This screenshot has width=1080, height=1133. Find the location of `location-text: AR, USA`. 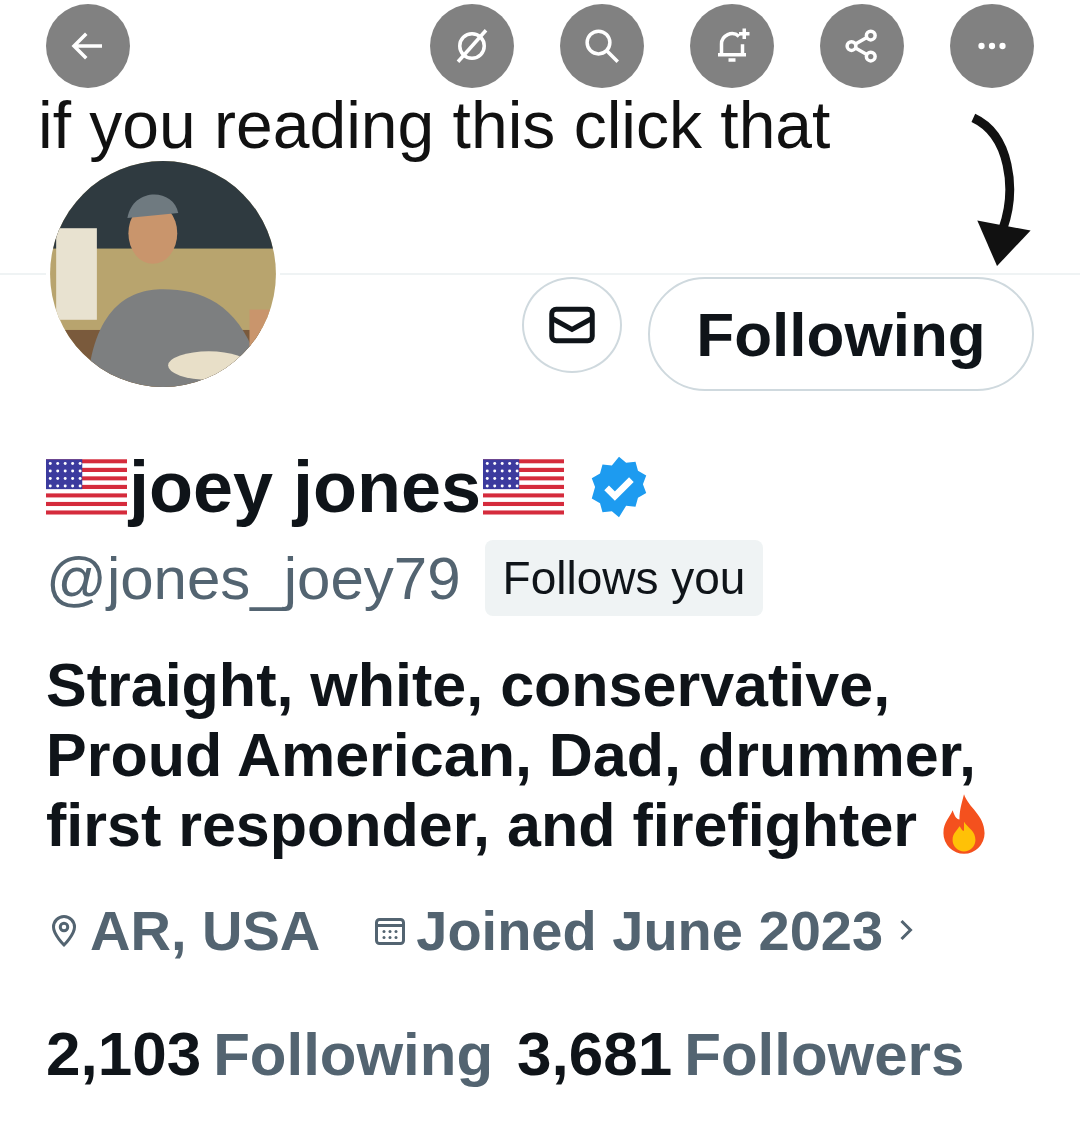

location-text: AR, USA is located at coordinates (205, 930).